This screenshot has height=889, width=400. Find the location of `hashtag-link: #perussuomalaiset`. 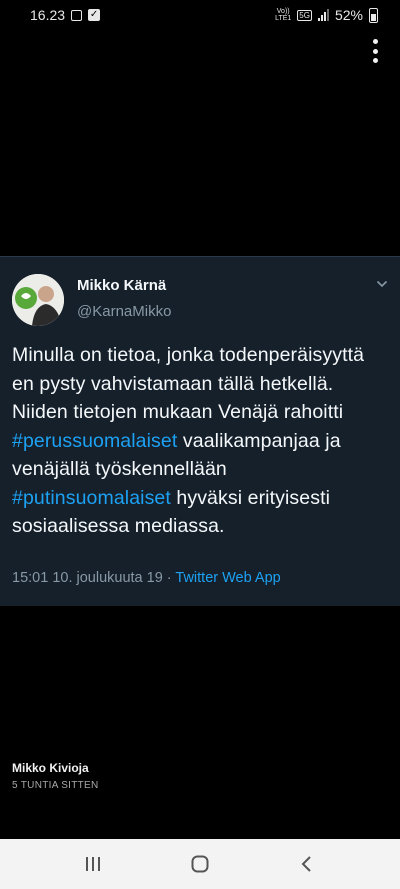

hashtag-link: #perussuomalaiset is located at coordinates (94, 441).